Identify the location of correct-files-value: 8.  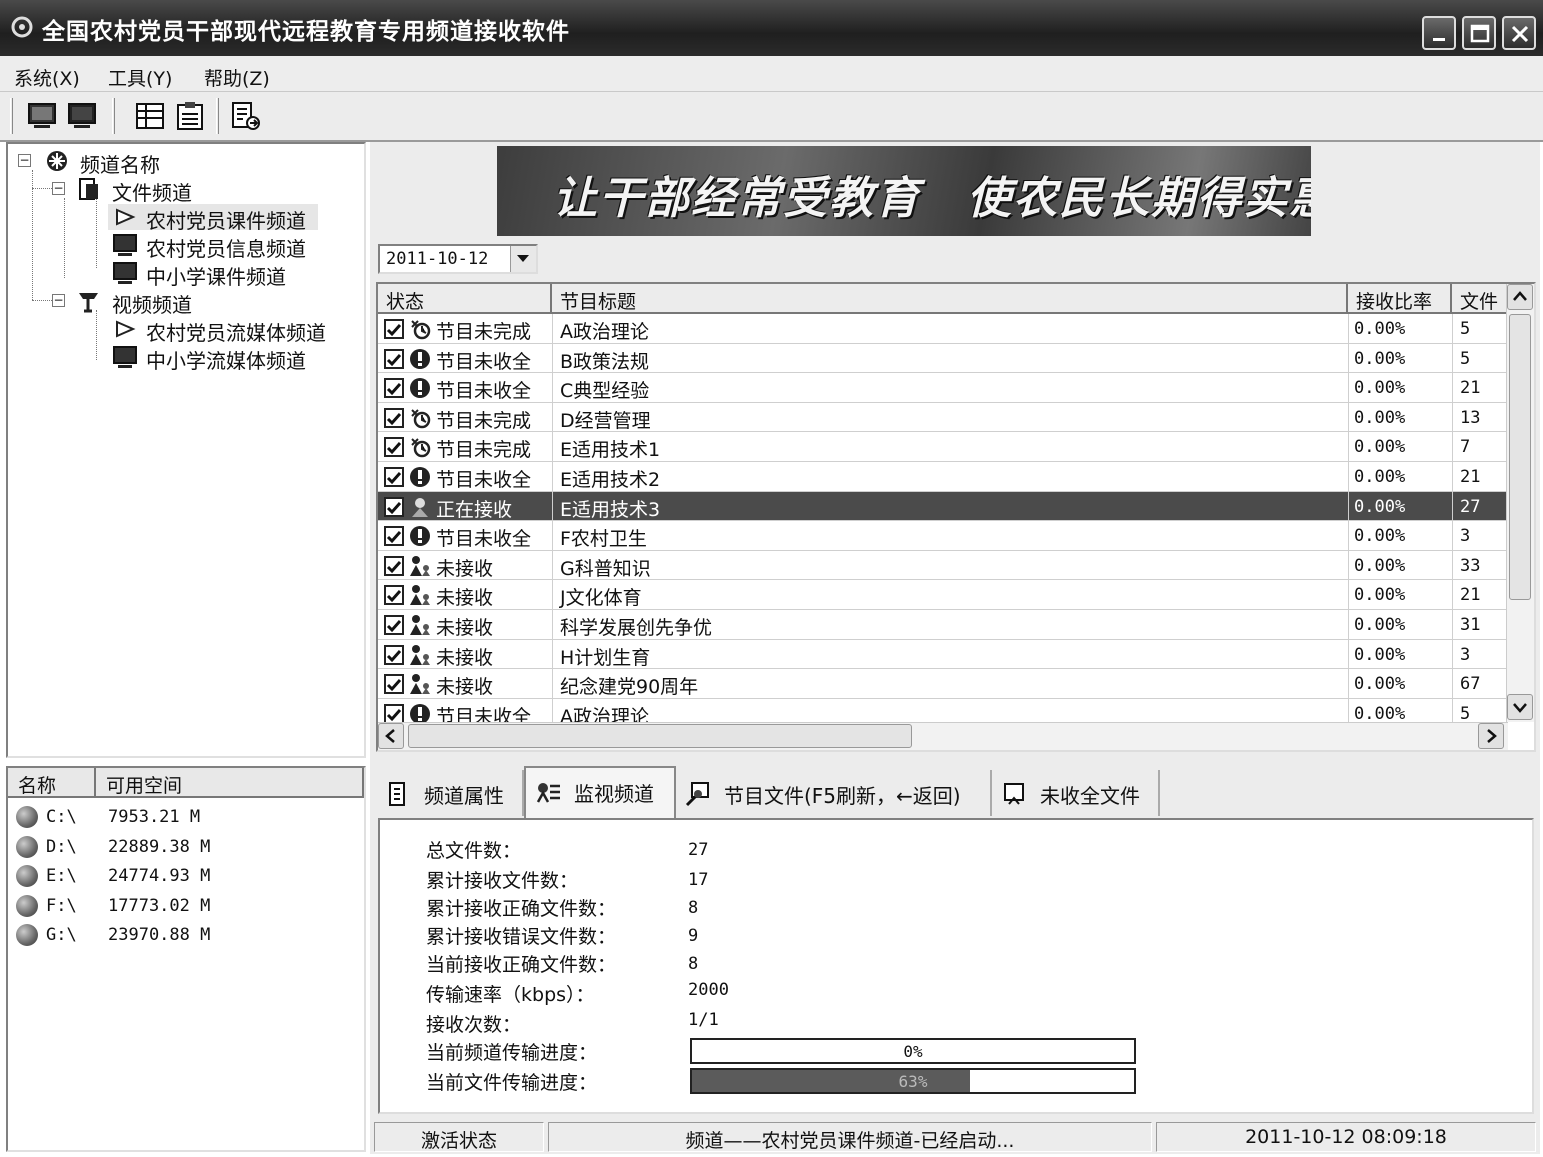
(693, 908).